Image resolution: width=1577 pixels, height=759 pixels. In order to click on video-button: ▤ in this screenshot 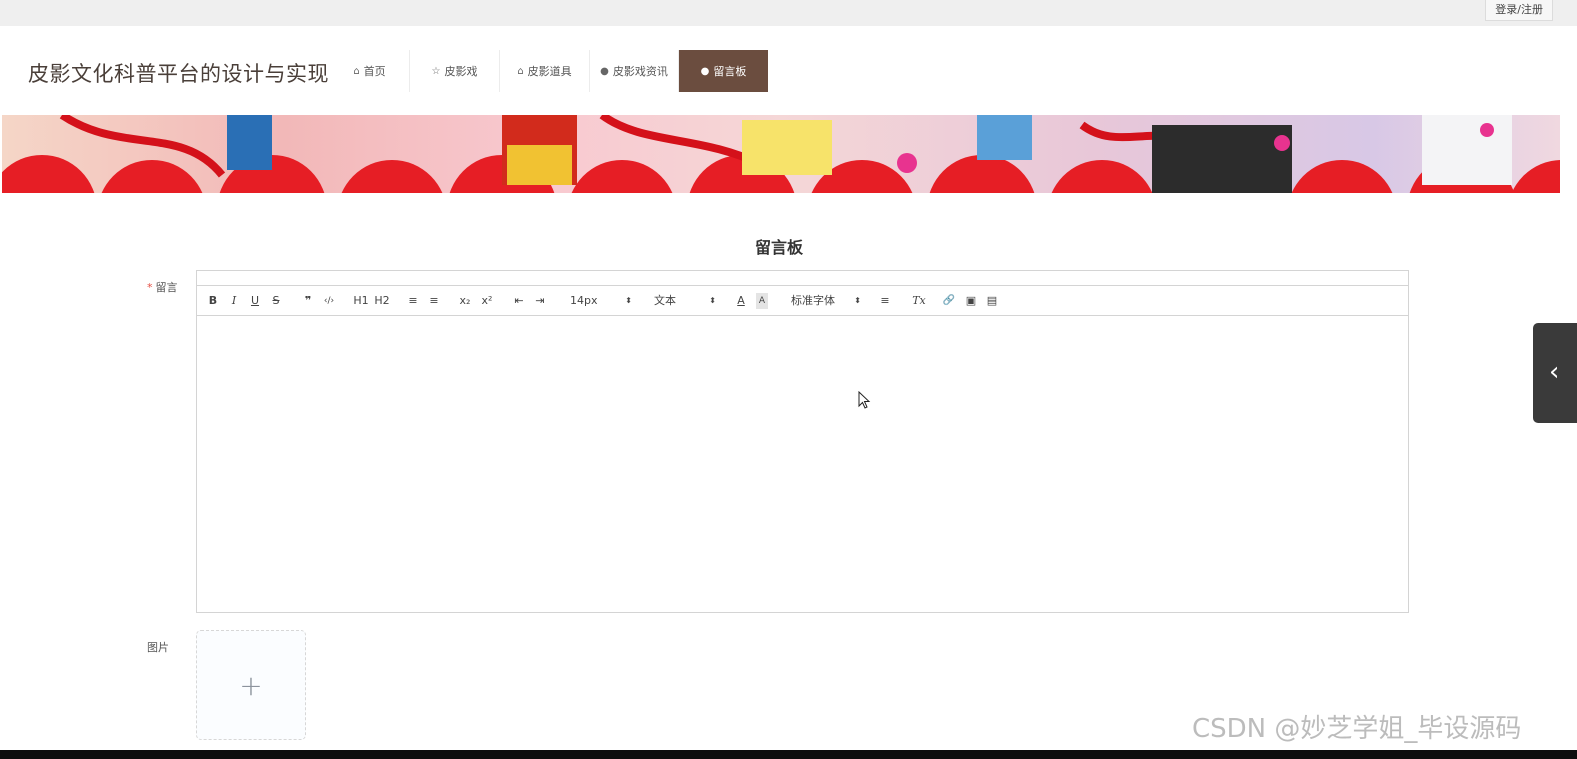, I will do `click(992, 301)`.